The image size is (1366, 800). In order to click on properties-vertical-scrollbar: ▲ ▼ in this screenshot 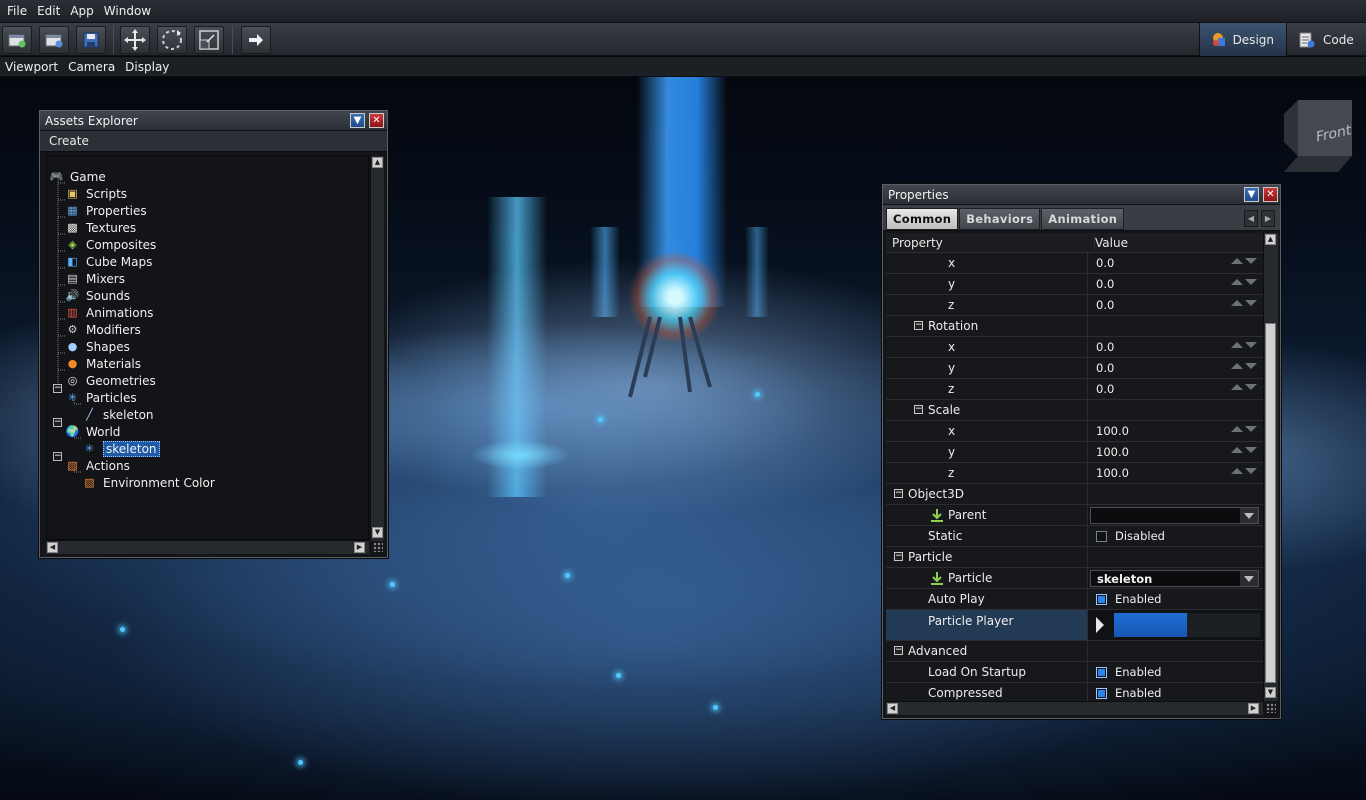, I will do `click(1270, 467)`.